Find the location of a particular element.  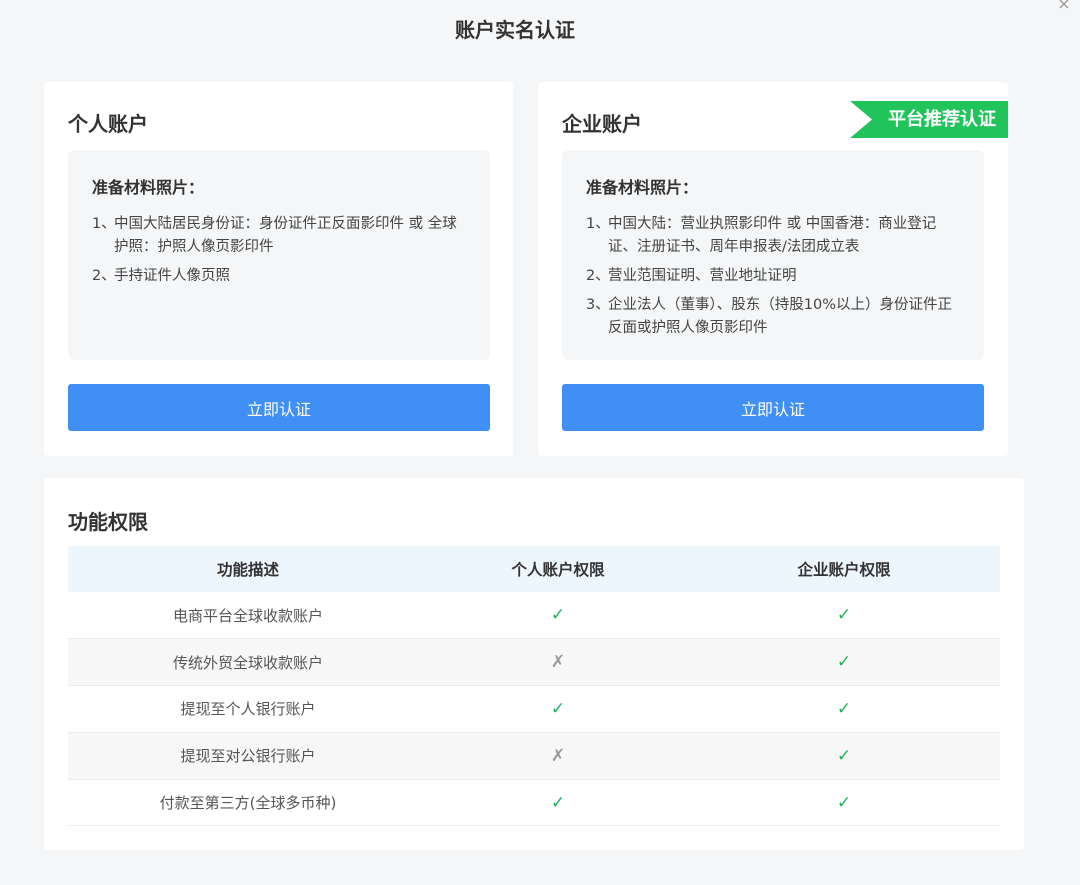

material-item: 3、 企业法人（董事）、股东（持股10%以上）身份证件正反面或护照人像页影印件 is located at coordinates (774, 317).